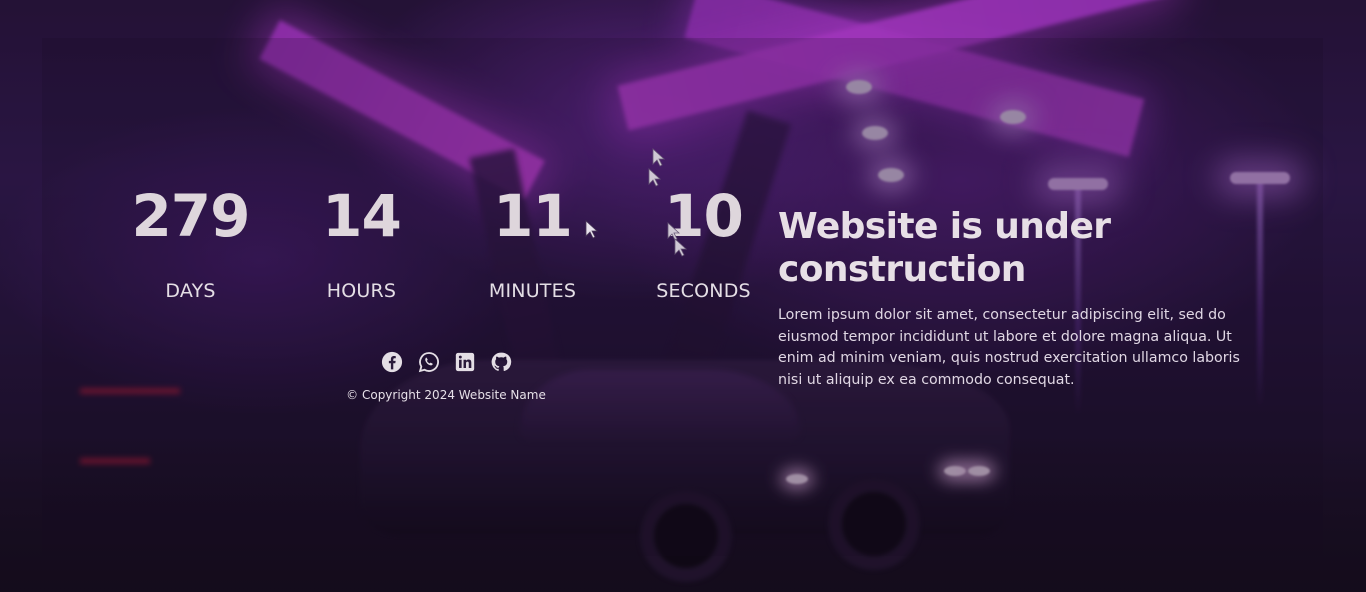 The width and height of the screenshot is (1366, 592). What do you see at coordinates (361, 291) in the screenshot?
I see `hours-label: HOURS` at bounding box center [361, 291].